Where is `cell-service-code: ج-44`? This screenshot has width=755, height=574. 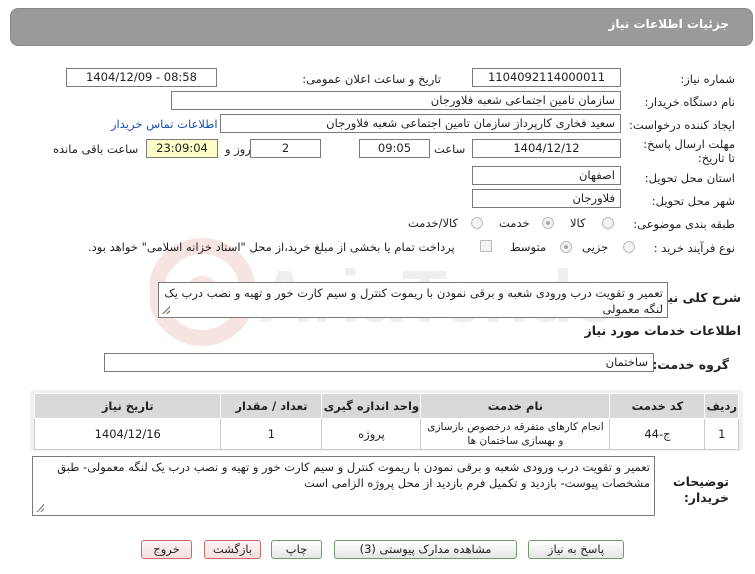 cell-service-code: ج-44 is located at coordinates (657, 434).